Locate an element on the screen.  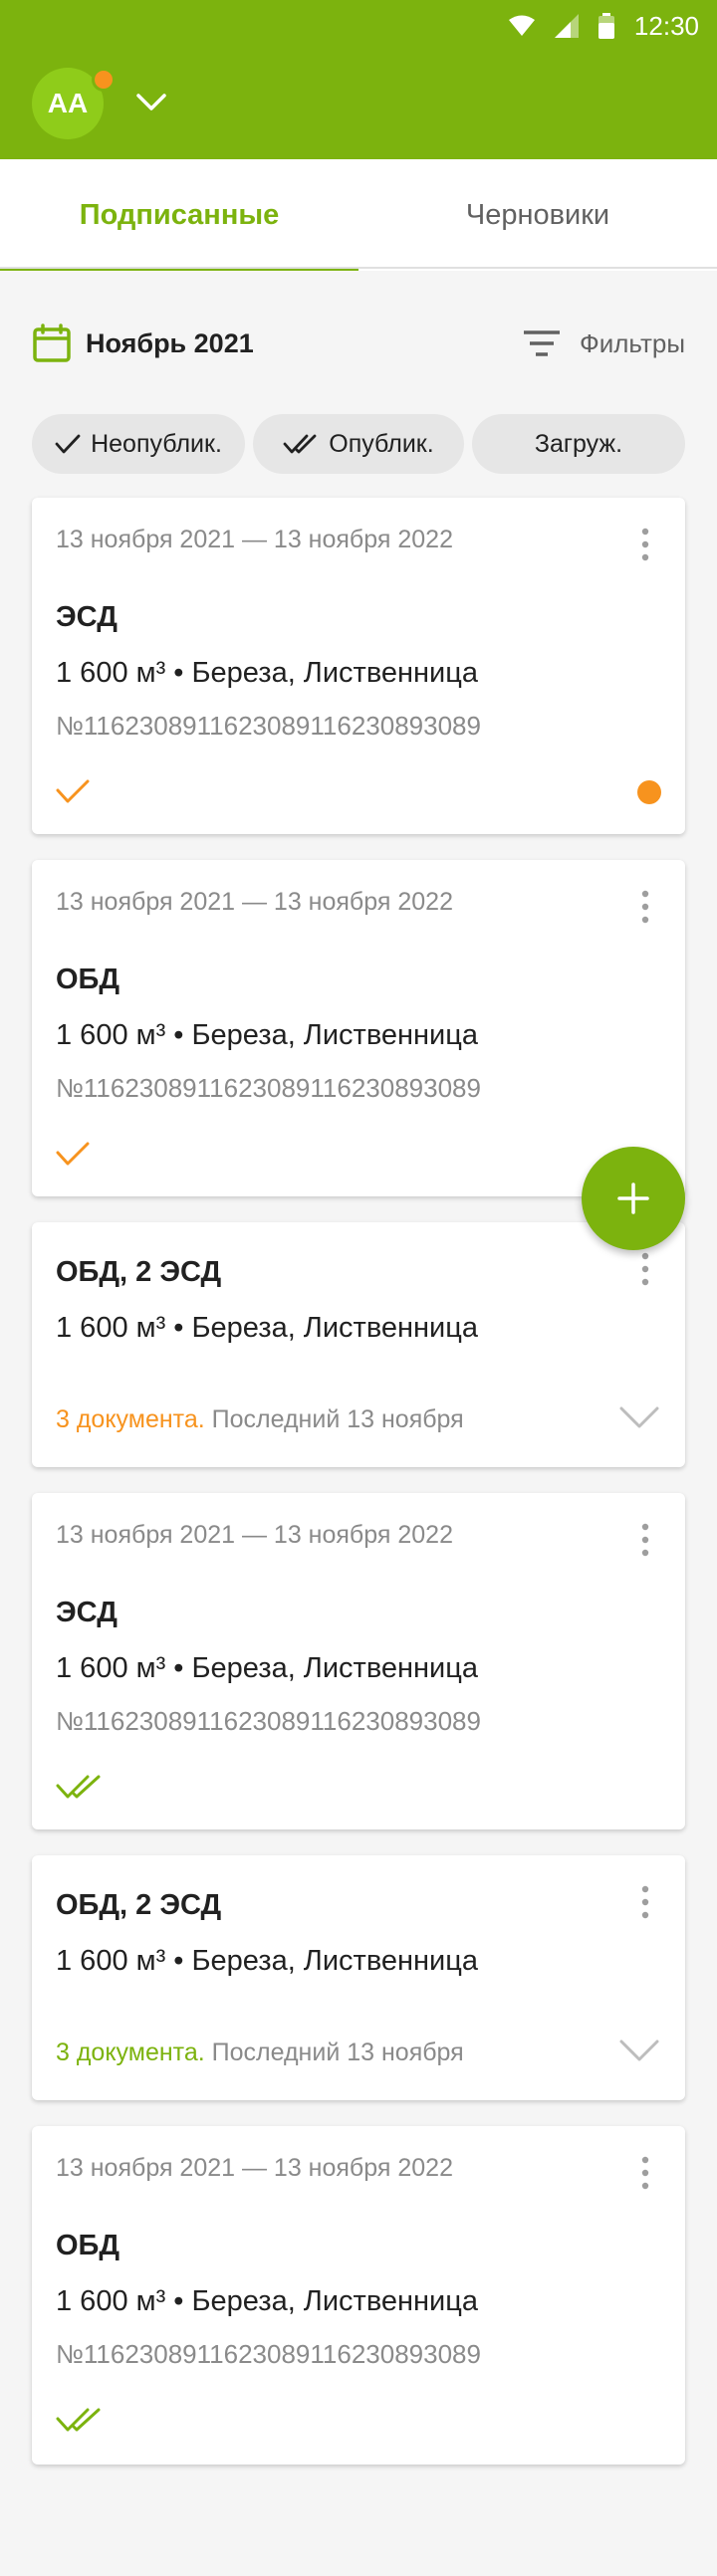
chip-label: Неопублик. is located at coordinates (156, 443).